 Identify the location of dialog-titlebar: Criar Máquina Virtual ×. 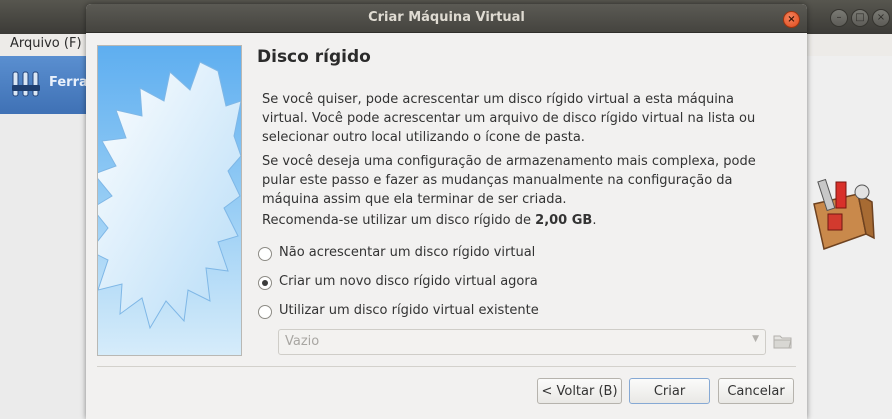
(446, 18).